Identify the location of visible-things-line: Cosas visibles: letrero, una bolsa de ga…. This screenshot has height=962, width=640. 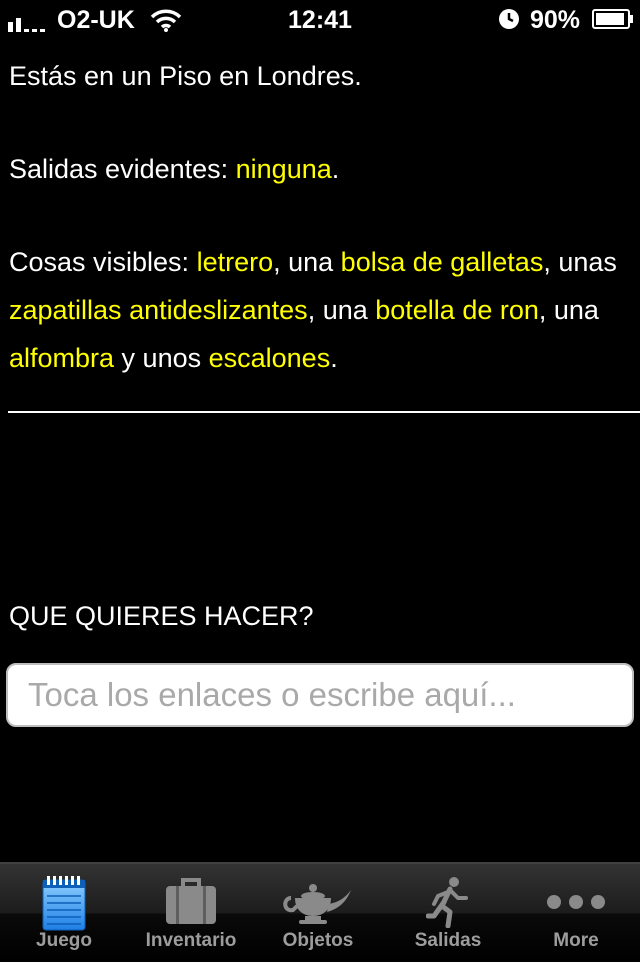
(321, 310).